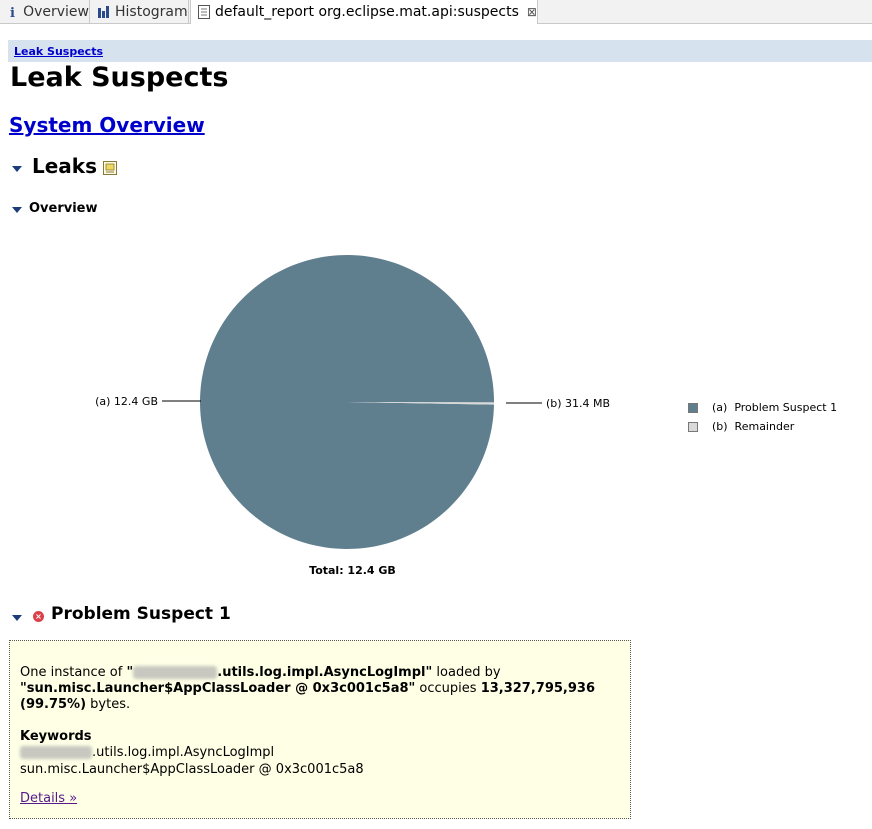 The image size is (872, 829). What do you see at coordinates (58, 51) in the screenshot?
I see `breadcrumb-leak-suspects-link: Leak Suspects` at bounding box center [58, 51].